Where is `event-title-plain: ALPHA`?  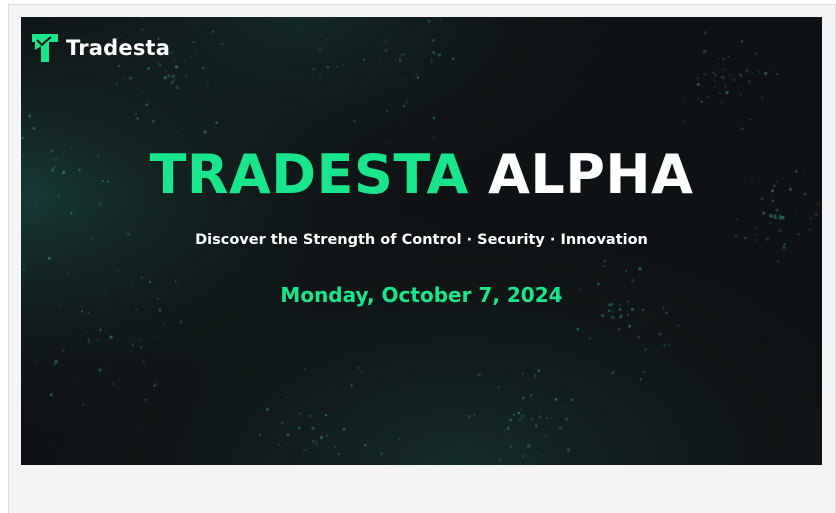
event-title-plain: ALPHA is located at coordinates (591, 174).